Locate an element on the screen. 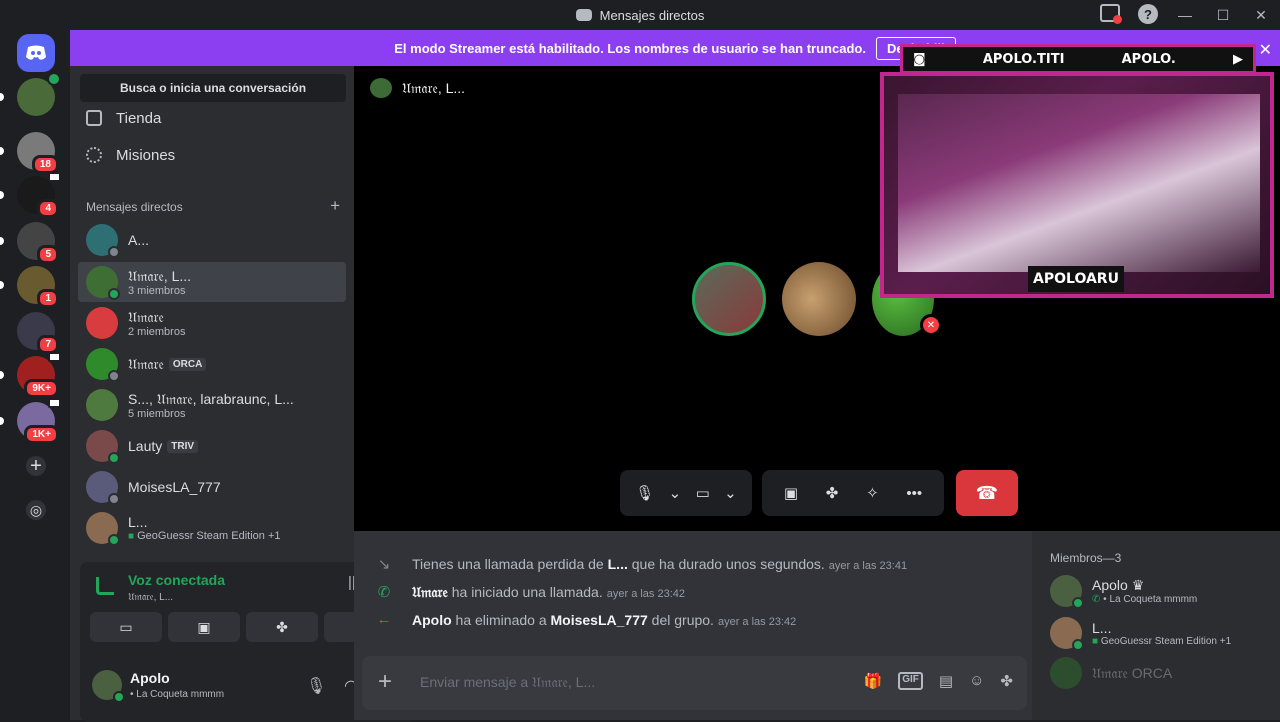  dm-name: MoisesLA_777 is located at coordinates (174, 487).